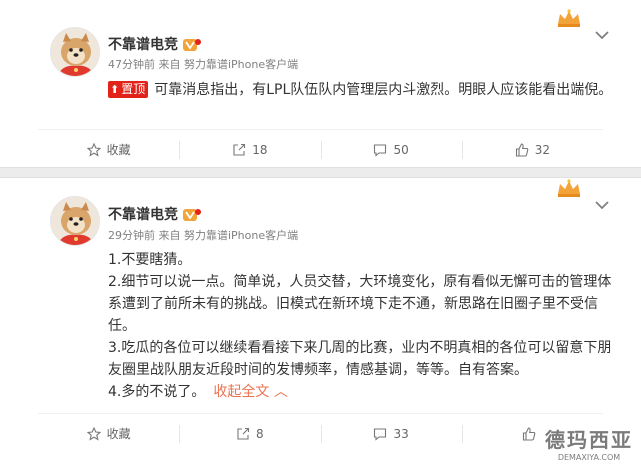  What do you see at coordinates (542, 149) in the screenshot?
I see `like-count: 32` at bounding box center [542, 149].